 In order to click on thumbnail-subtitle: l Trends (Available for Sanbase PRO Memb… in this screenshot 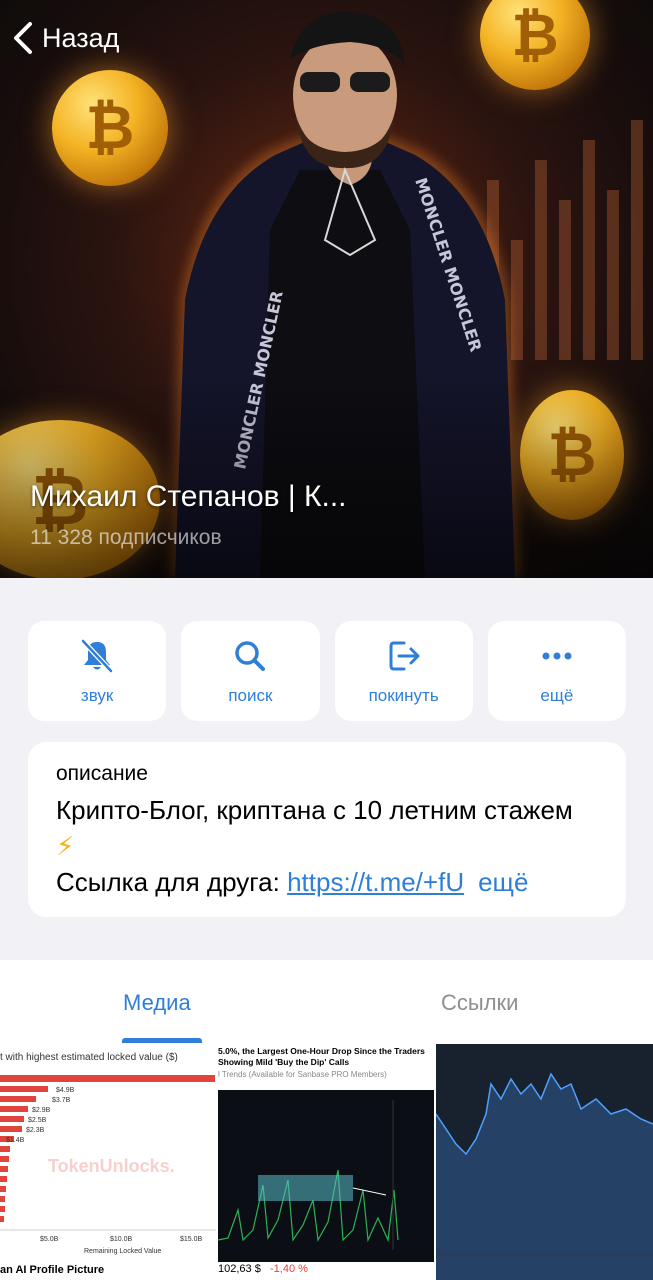, I will do `click(302, 1074)`.